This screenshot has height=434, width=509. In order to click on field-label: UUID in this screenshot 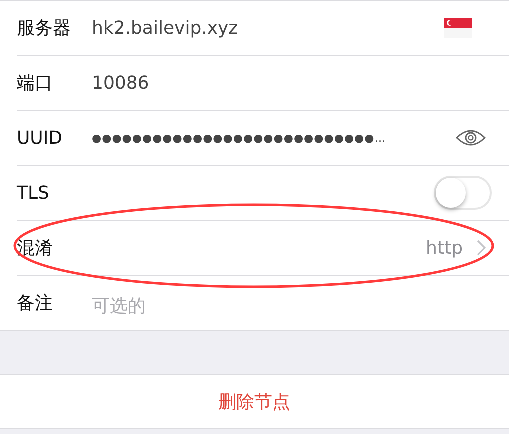, I will do `click(40, 138)`.